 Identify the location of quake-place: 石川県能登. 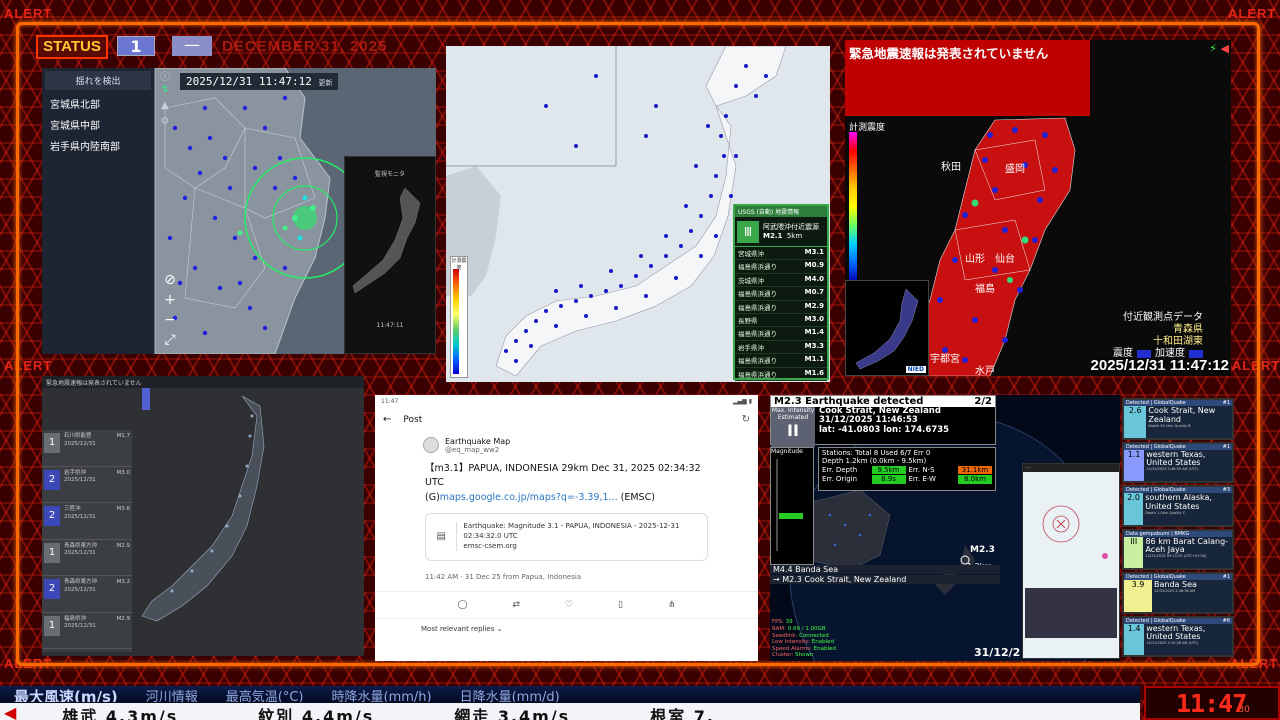
(78, 436).